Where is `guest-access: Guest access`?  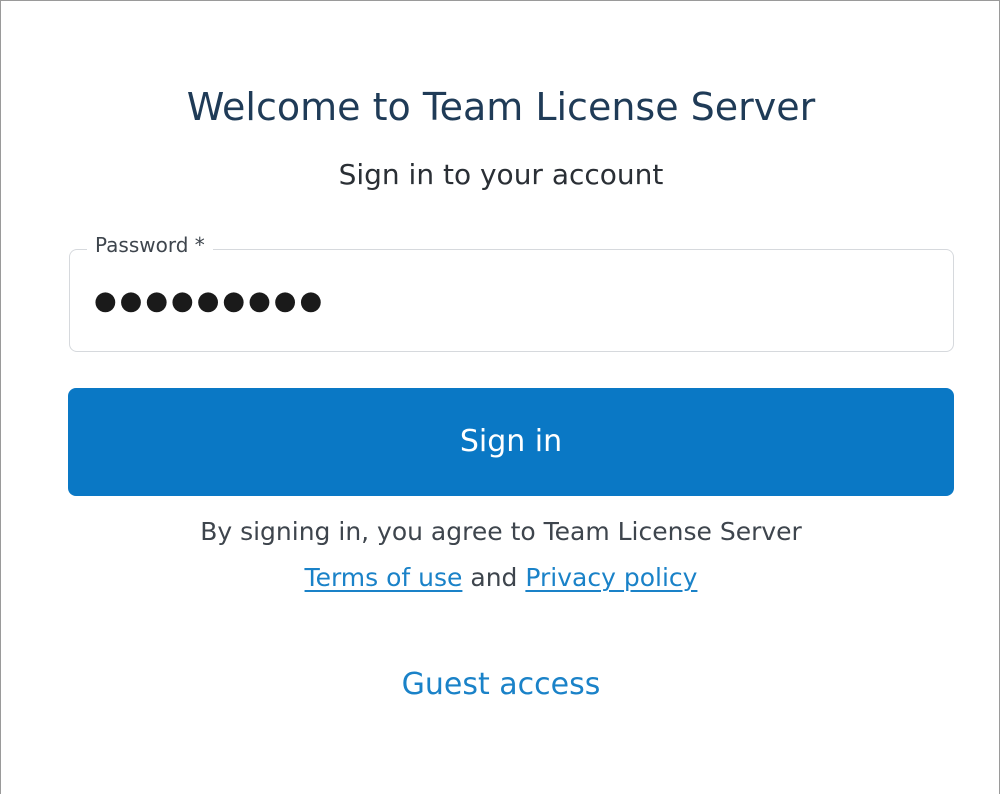
guest-access: Guest access is located at coordinates (500, 685).